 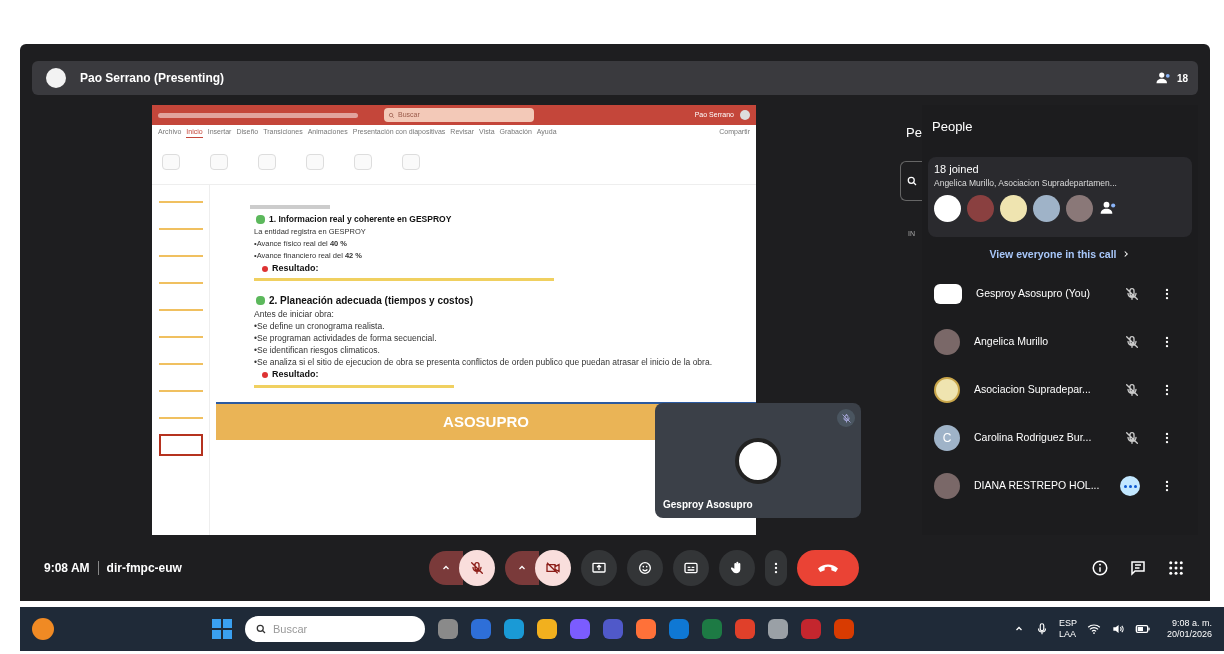 I want to click on info-icon, so click(x=1100, y=568).